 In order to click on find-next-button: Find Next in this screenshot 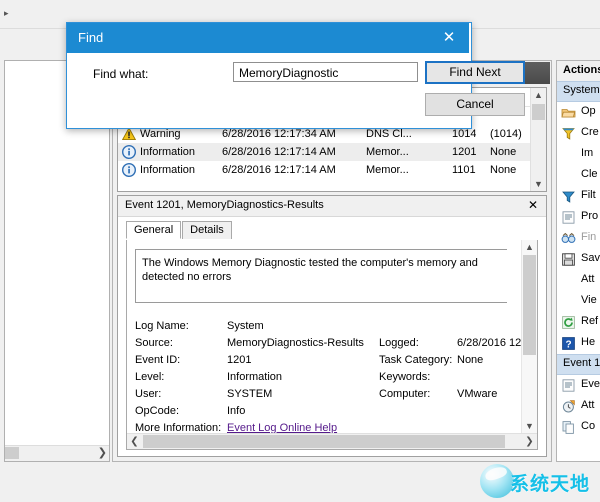, I will do `click(475, 72)`.